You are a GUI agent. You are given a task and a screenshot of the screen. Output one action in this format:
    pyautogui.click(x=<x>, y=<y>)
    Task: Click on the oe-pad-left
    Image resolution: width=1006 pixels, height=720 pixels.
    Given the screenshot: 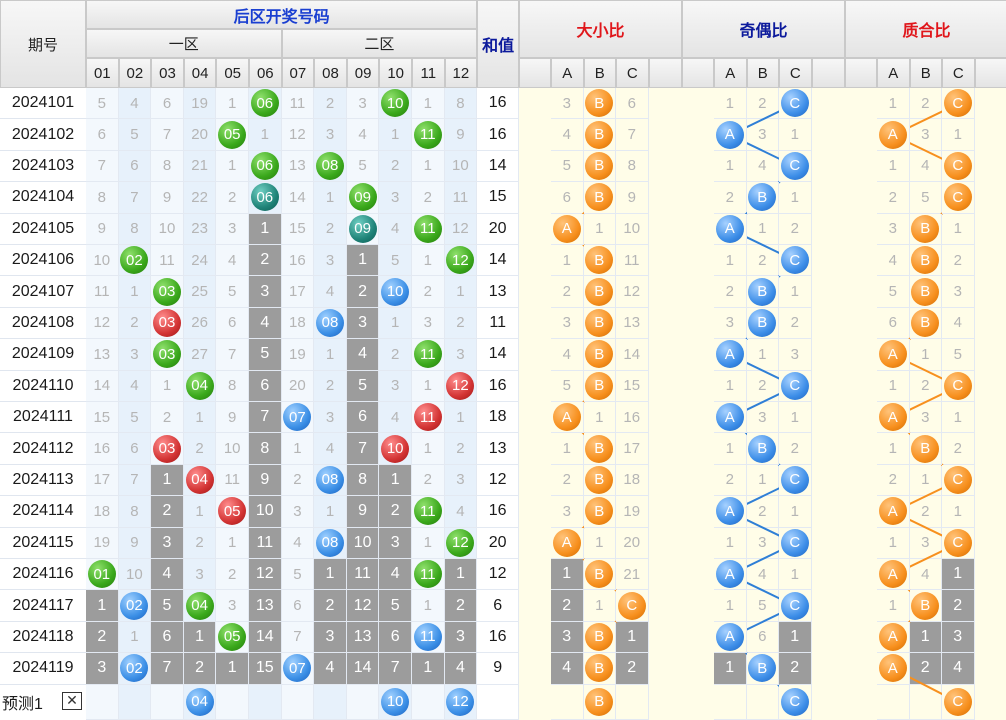 What is the action you would take?
    pyautogui.click(x=698, y=104)
    